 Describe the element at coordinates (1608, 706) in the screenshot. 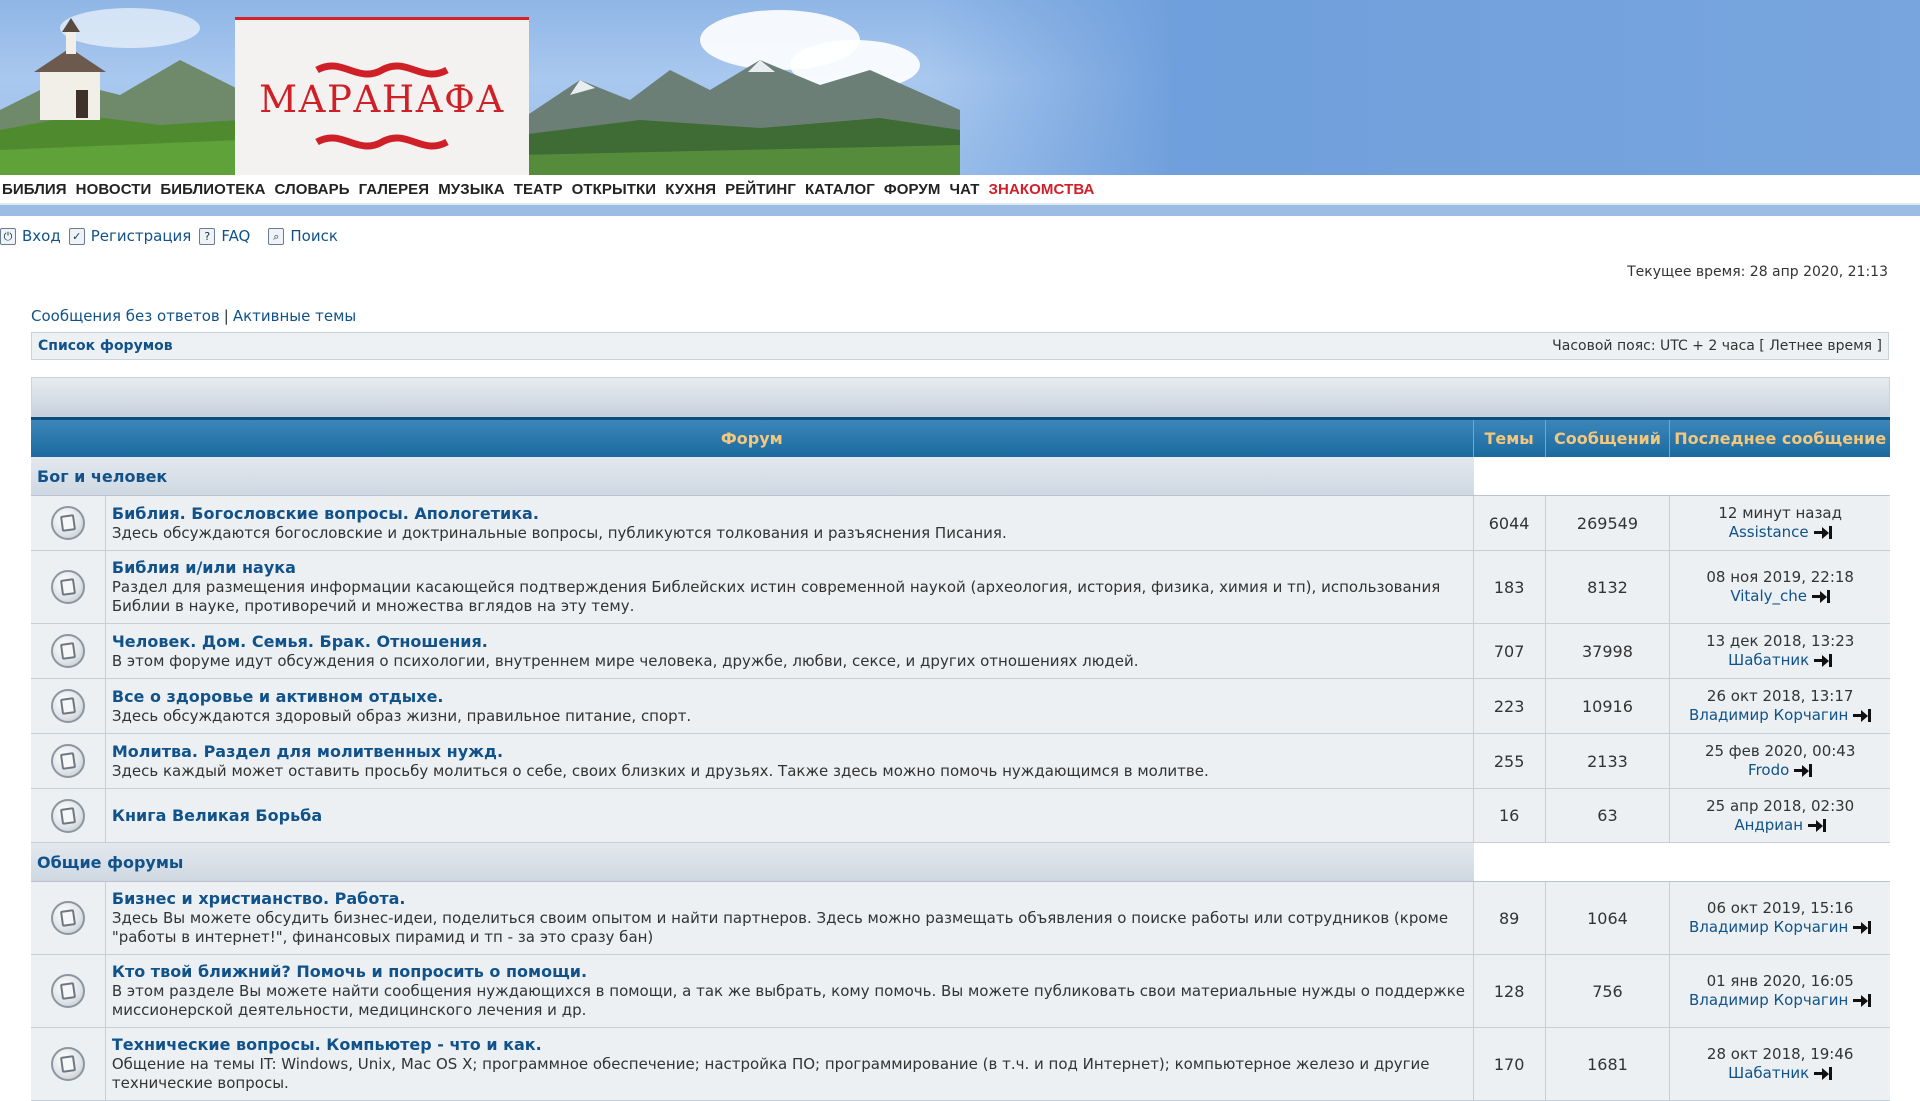

I see `posts-count: 10916` at that location.